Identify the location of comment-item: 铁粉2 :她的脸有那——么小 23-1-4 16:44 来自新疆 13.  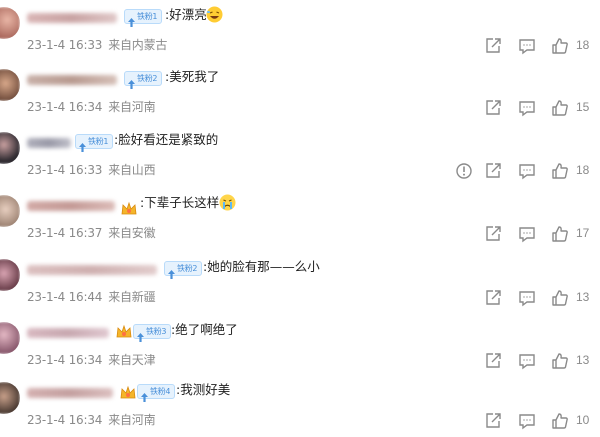
(300, 283).